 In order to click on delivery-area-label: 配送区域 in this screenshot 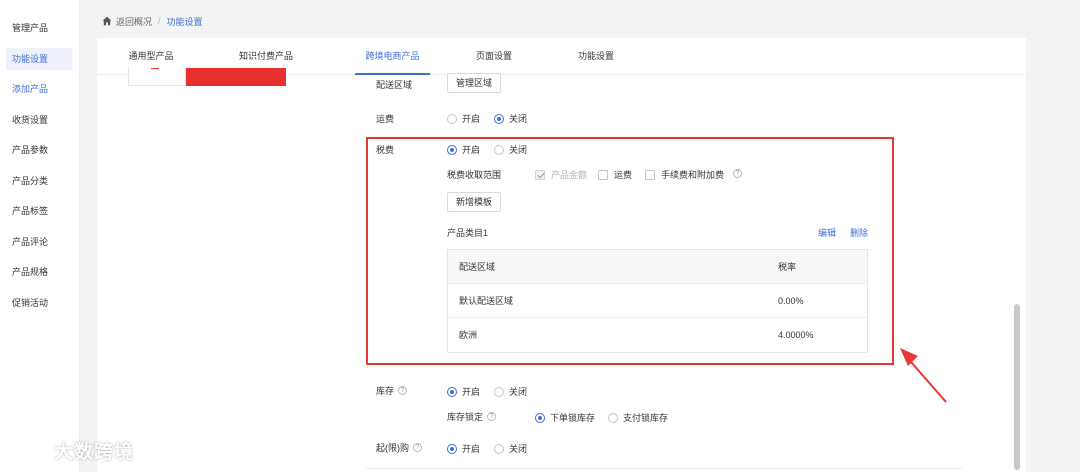, I will do `click(394, 85)`.